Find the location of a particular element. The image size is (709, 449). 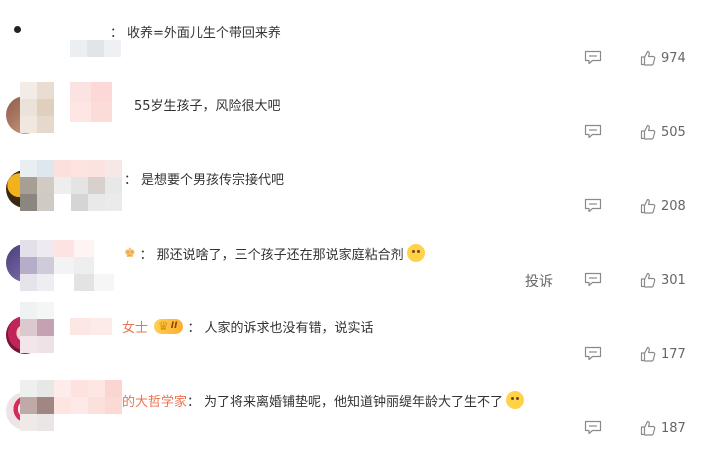

comment-body: ： 收养=外面儿生个带回来养 is located at coordinates (195, 31).